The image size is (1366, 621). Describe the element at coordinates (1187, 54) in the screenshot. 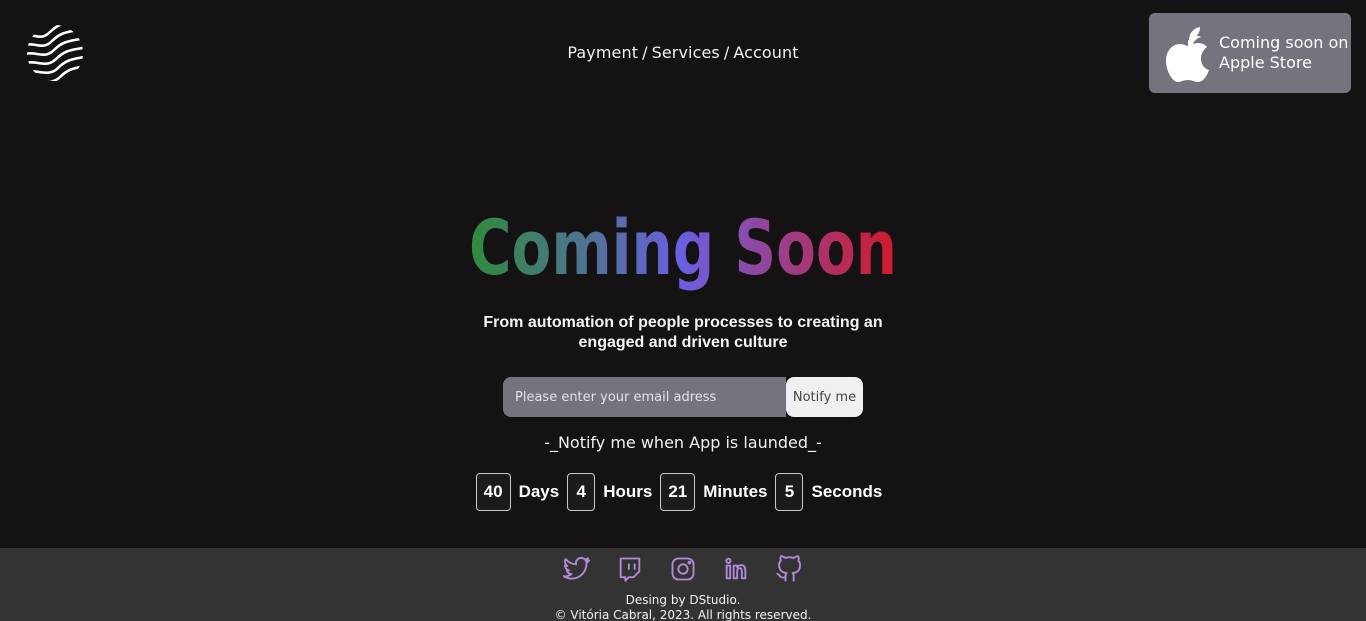

I see `apple-icon` at that location.